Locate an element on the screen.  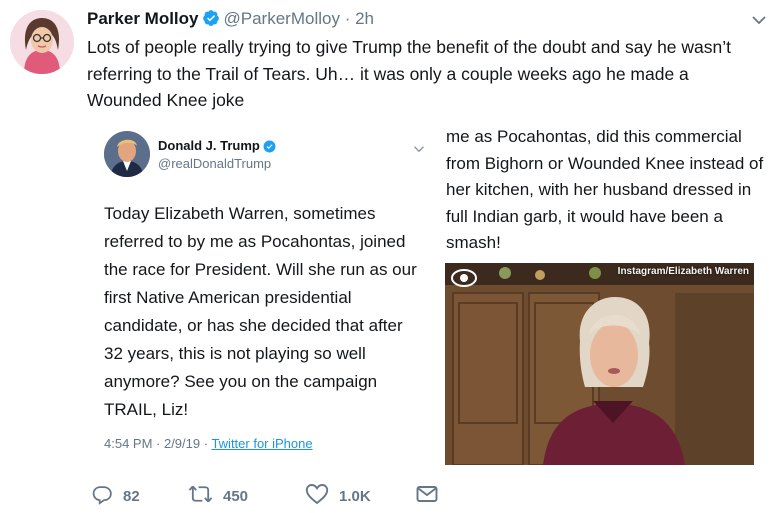
embedded-tweet-meta: 4:54 PM · 2/9/19 · Twitter for iPhone is located at coordinates (208, 443).